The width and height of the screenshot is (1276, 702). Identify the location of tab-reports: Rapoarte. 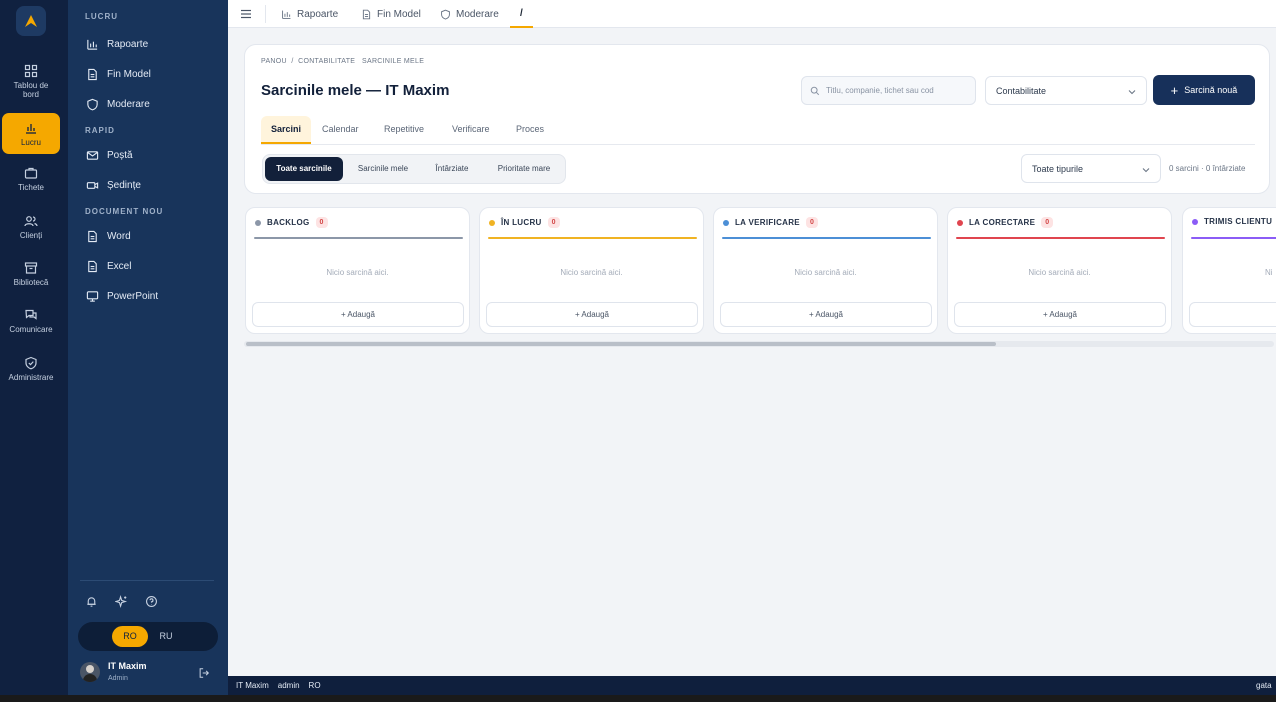
(309, 14).